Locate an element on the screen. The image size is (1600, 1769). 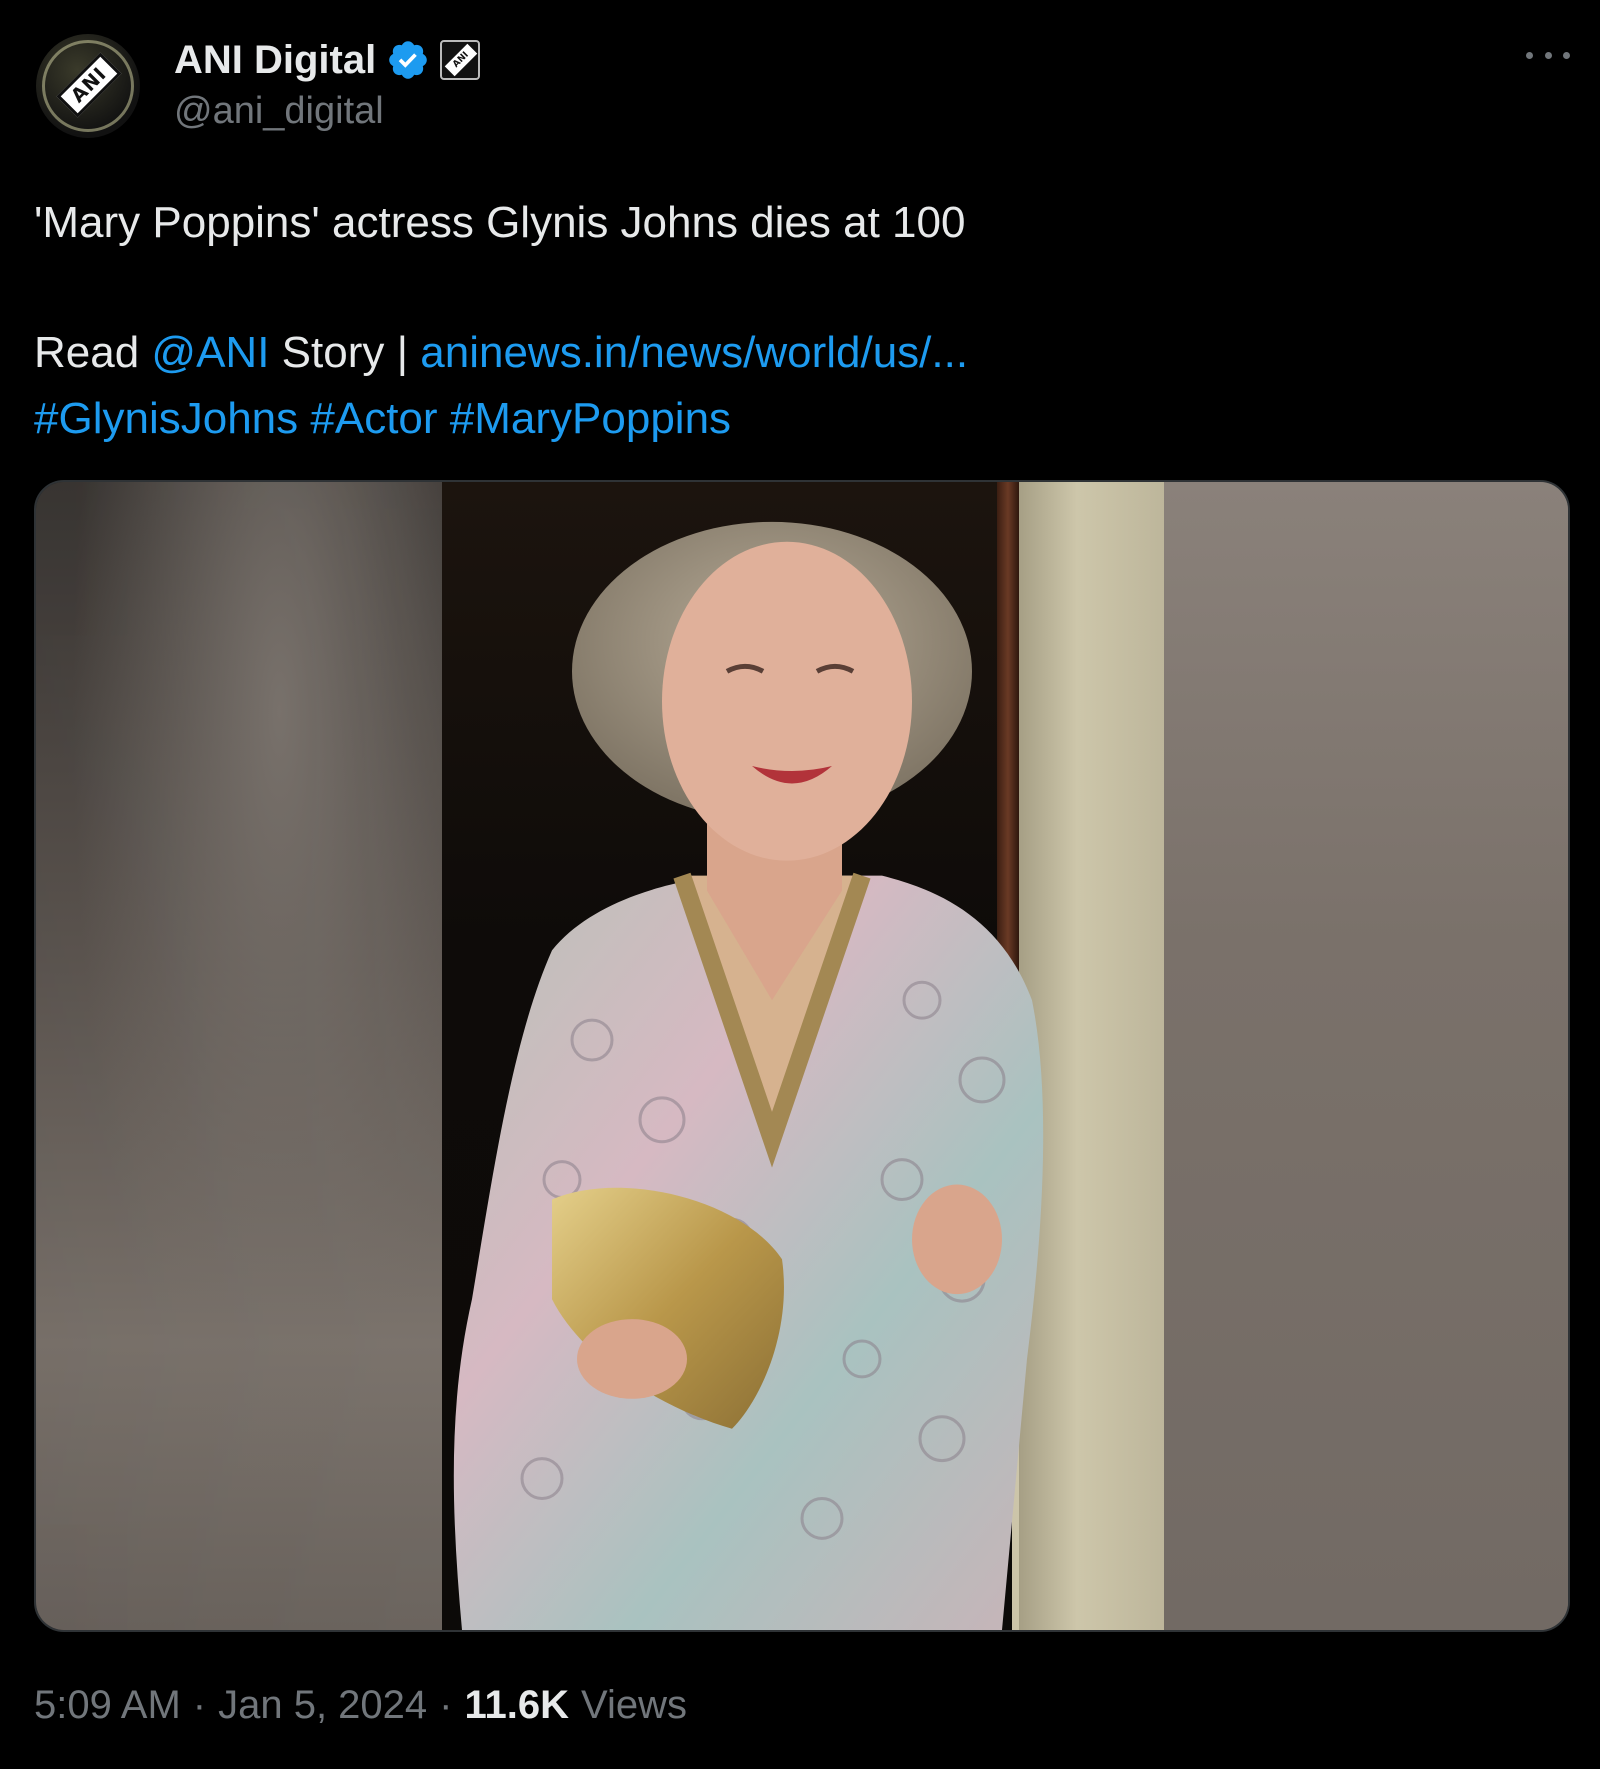
hashtag-link: #GlynisJohns is located at coordinates (166, 418).